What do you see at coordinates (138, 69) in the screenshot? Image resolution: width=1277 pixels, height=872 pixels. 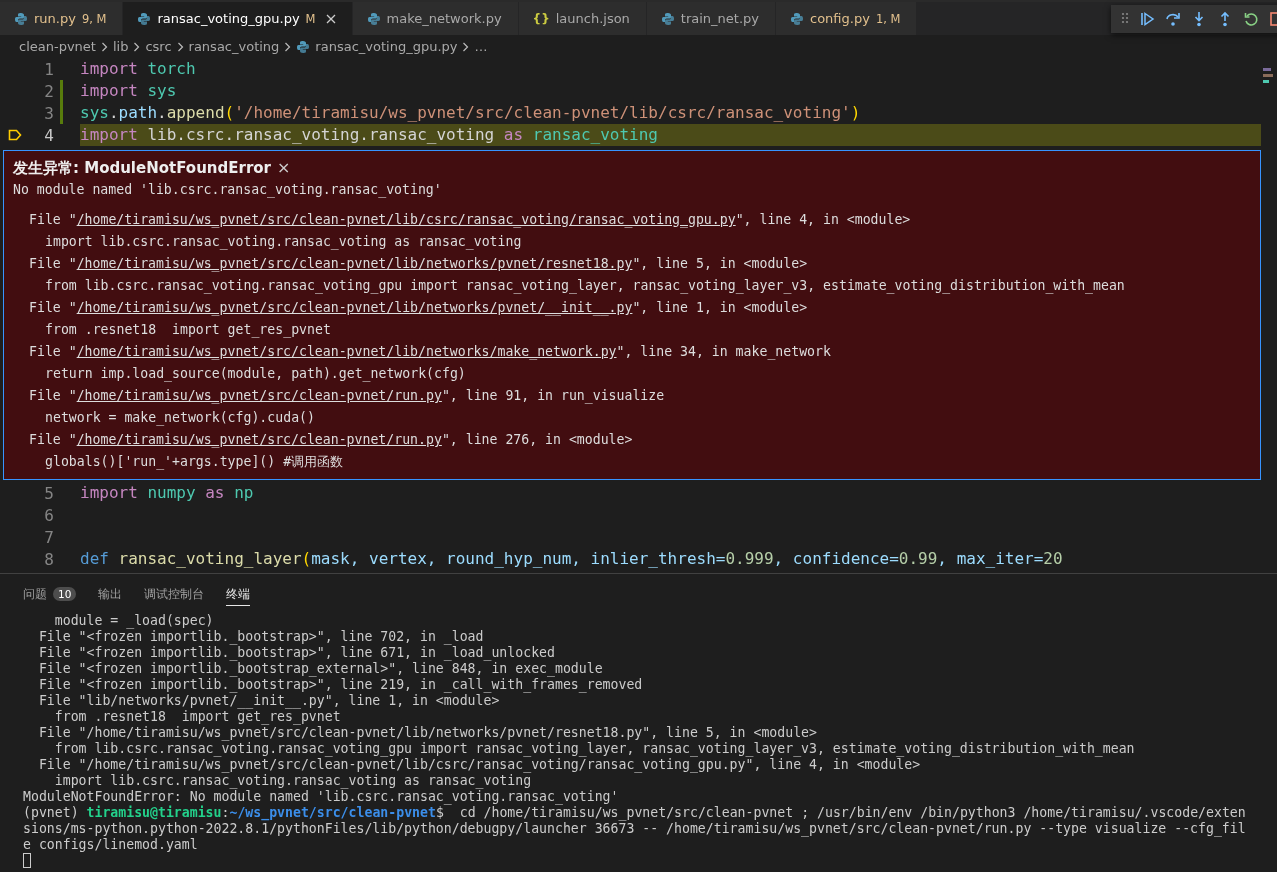 I see `code-line: import torch` at bounding box center [138, 69].